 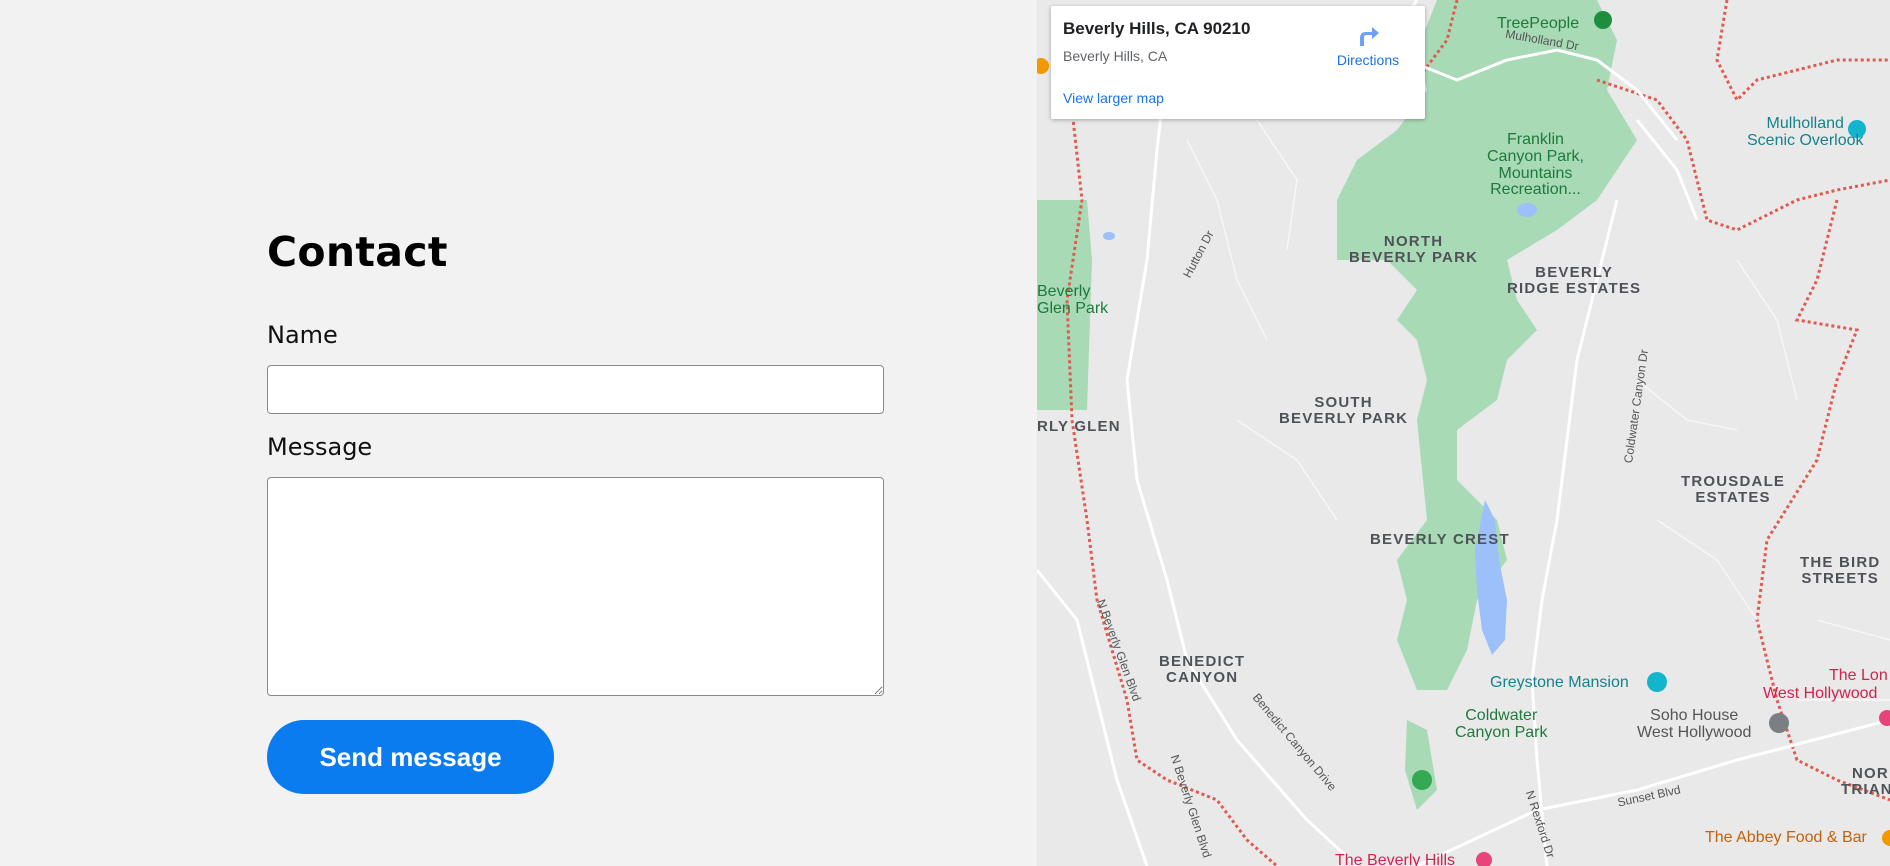 I want to click on map-label-nor: NOR, so click(x=1870, y=773).